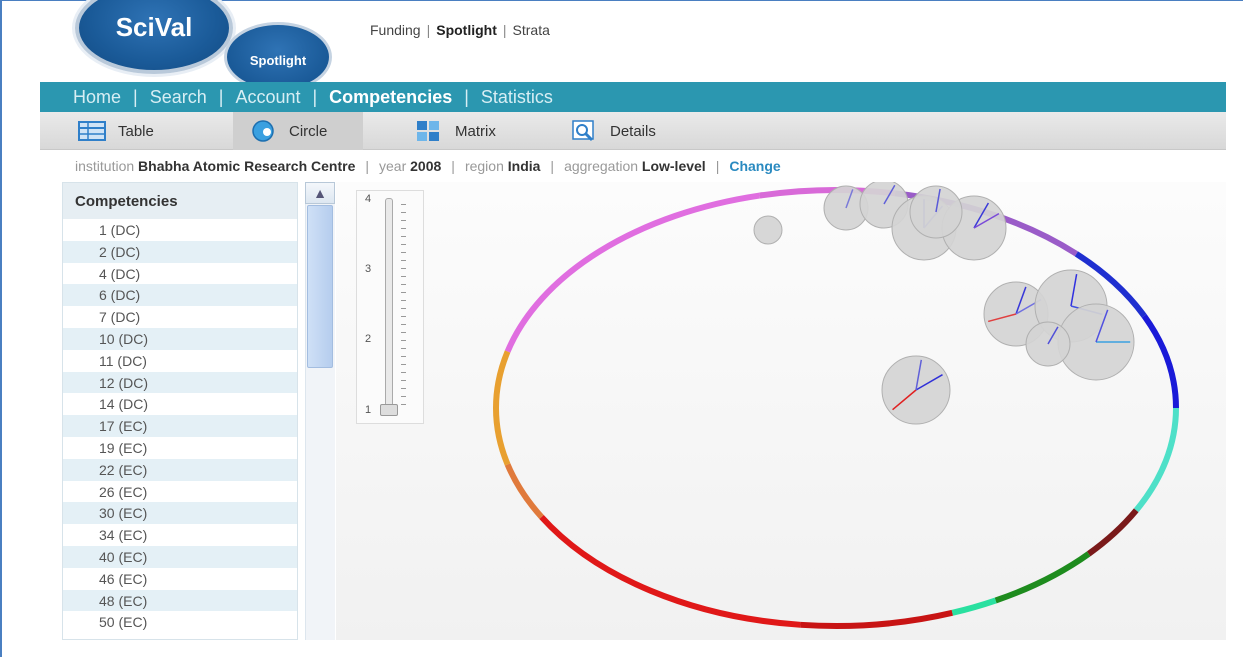 The width and height of the screenshot is (1243, 657). Describe the element at coordinates (180, 492) in the screenshot. I see `list-item: 26 (EC)` at that location.